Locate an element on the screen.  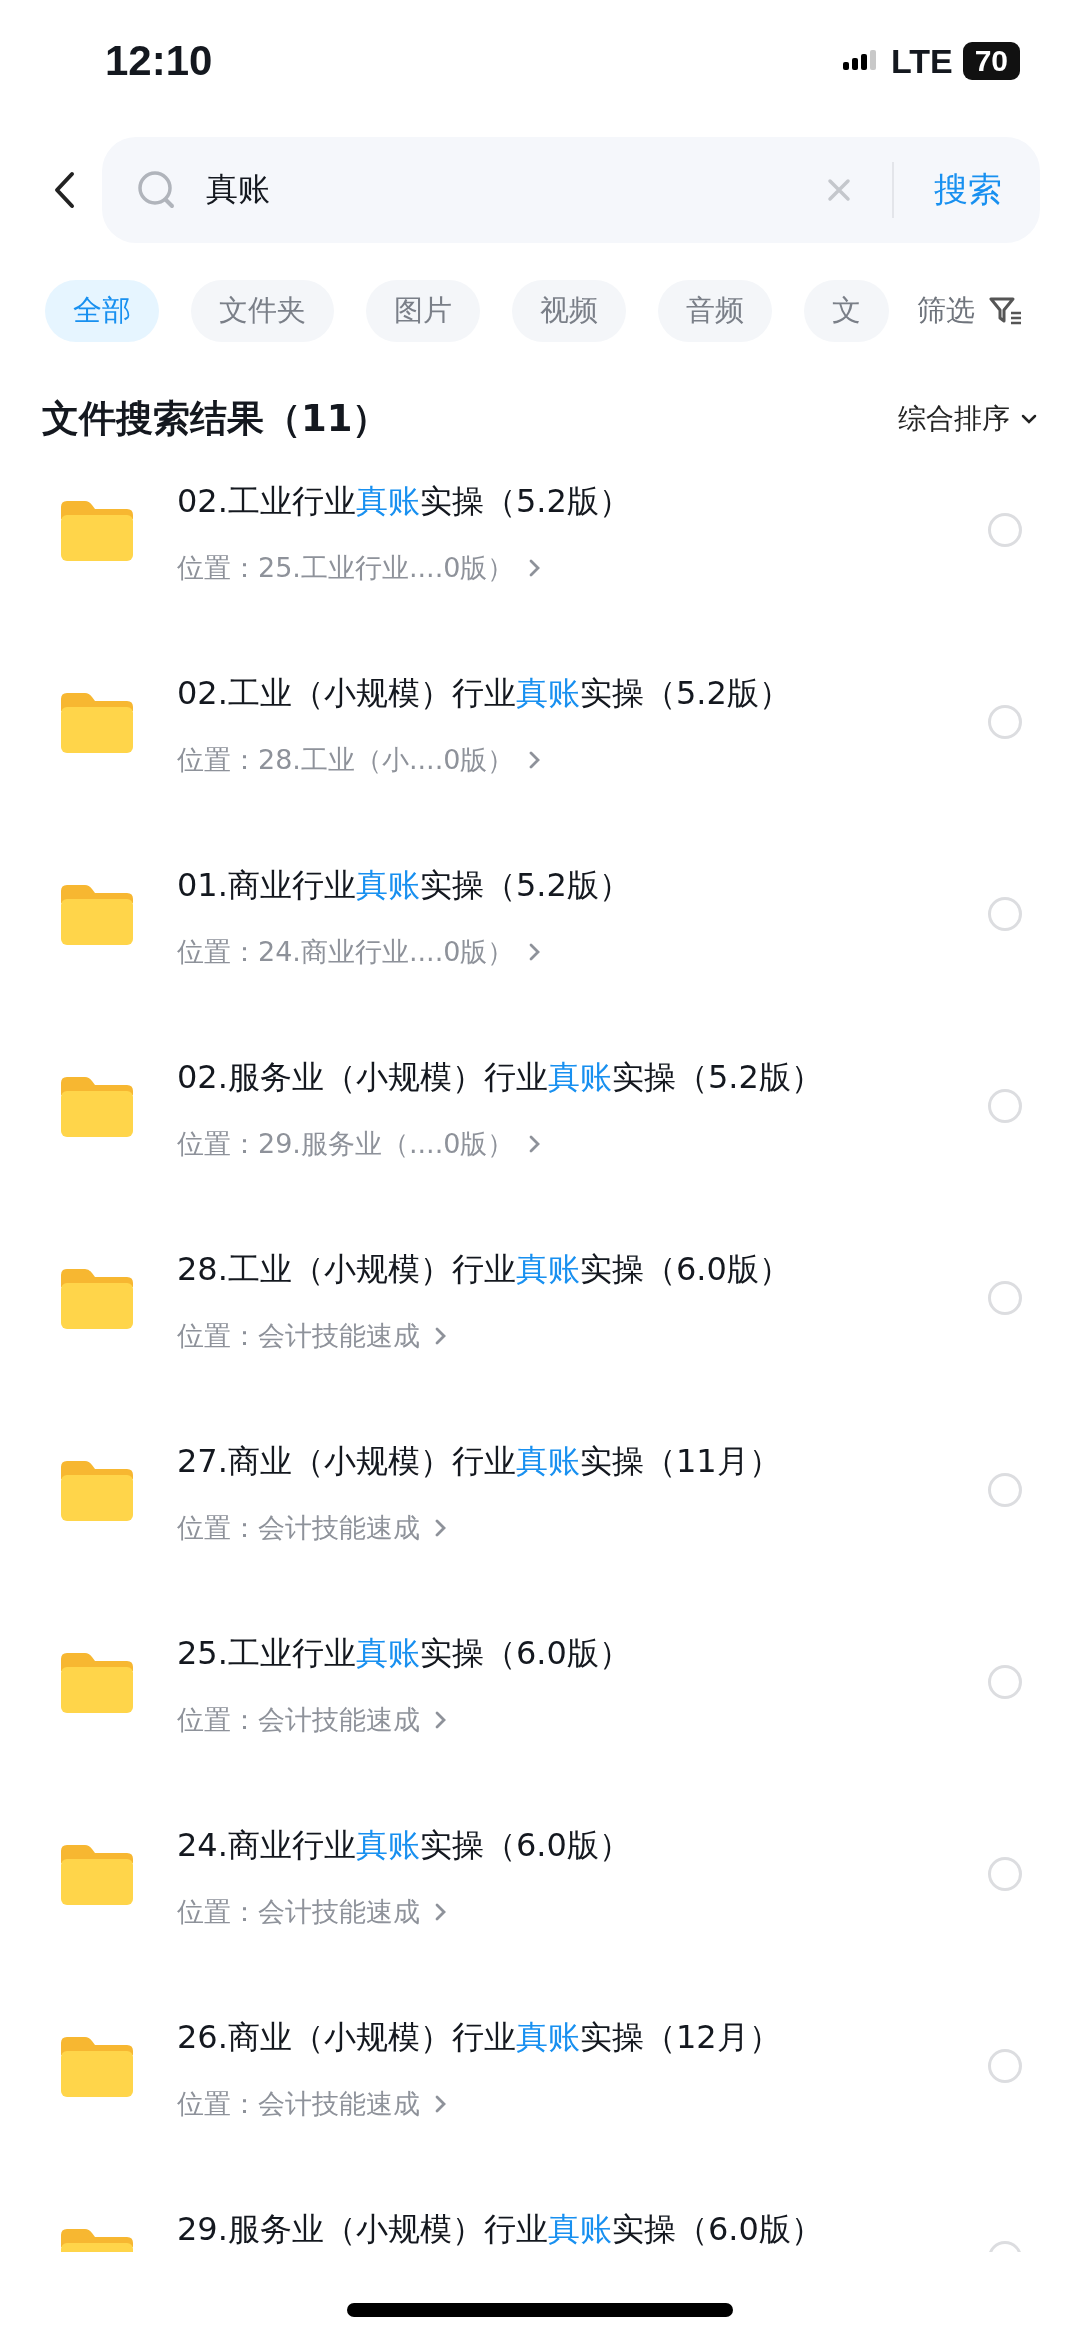
location-link: 位置：25.工业行业....0版） is located at coordinates (582, 568).